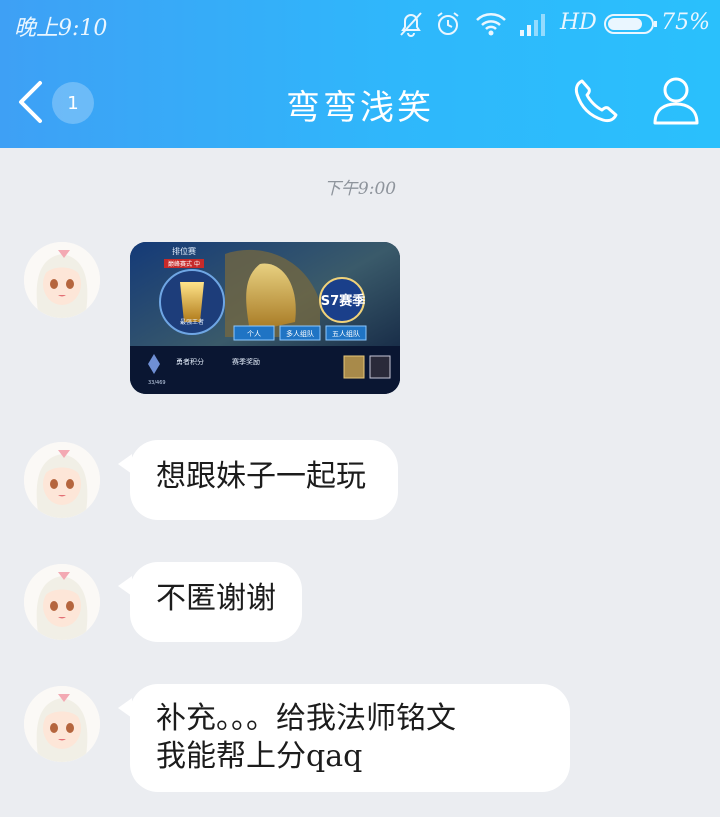 This screenshot has height=817, width=720. Describe the element at coordinates (532, 25) in the screenshot. I see `signal-icon` at that location.